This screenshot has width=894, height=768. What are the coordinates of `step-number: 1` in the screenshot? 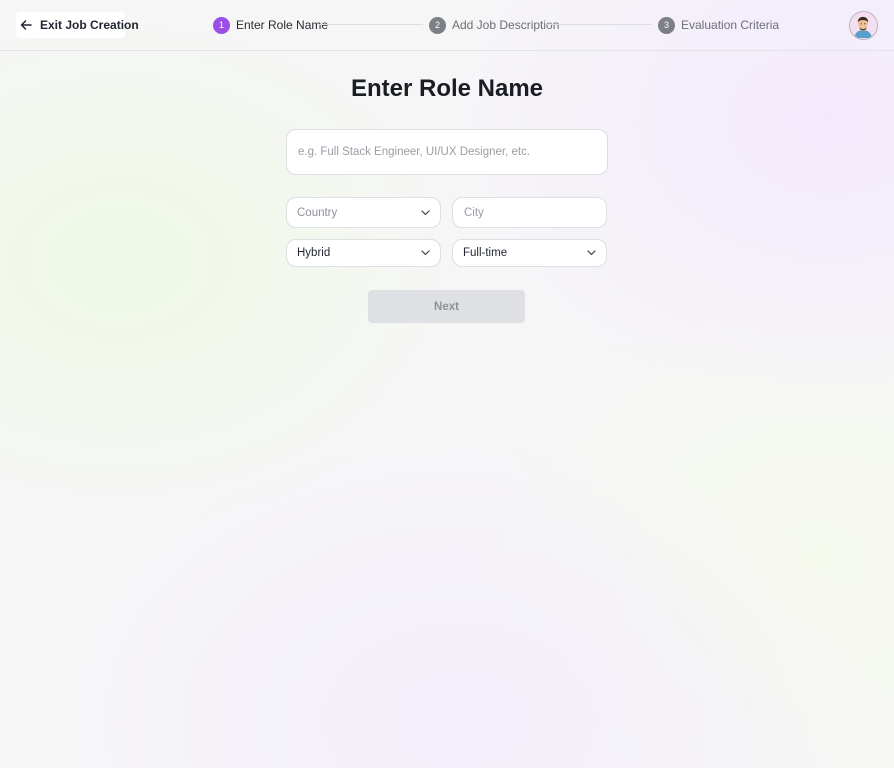 It's located at (221, 25).